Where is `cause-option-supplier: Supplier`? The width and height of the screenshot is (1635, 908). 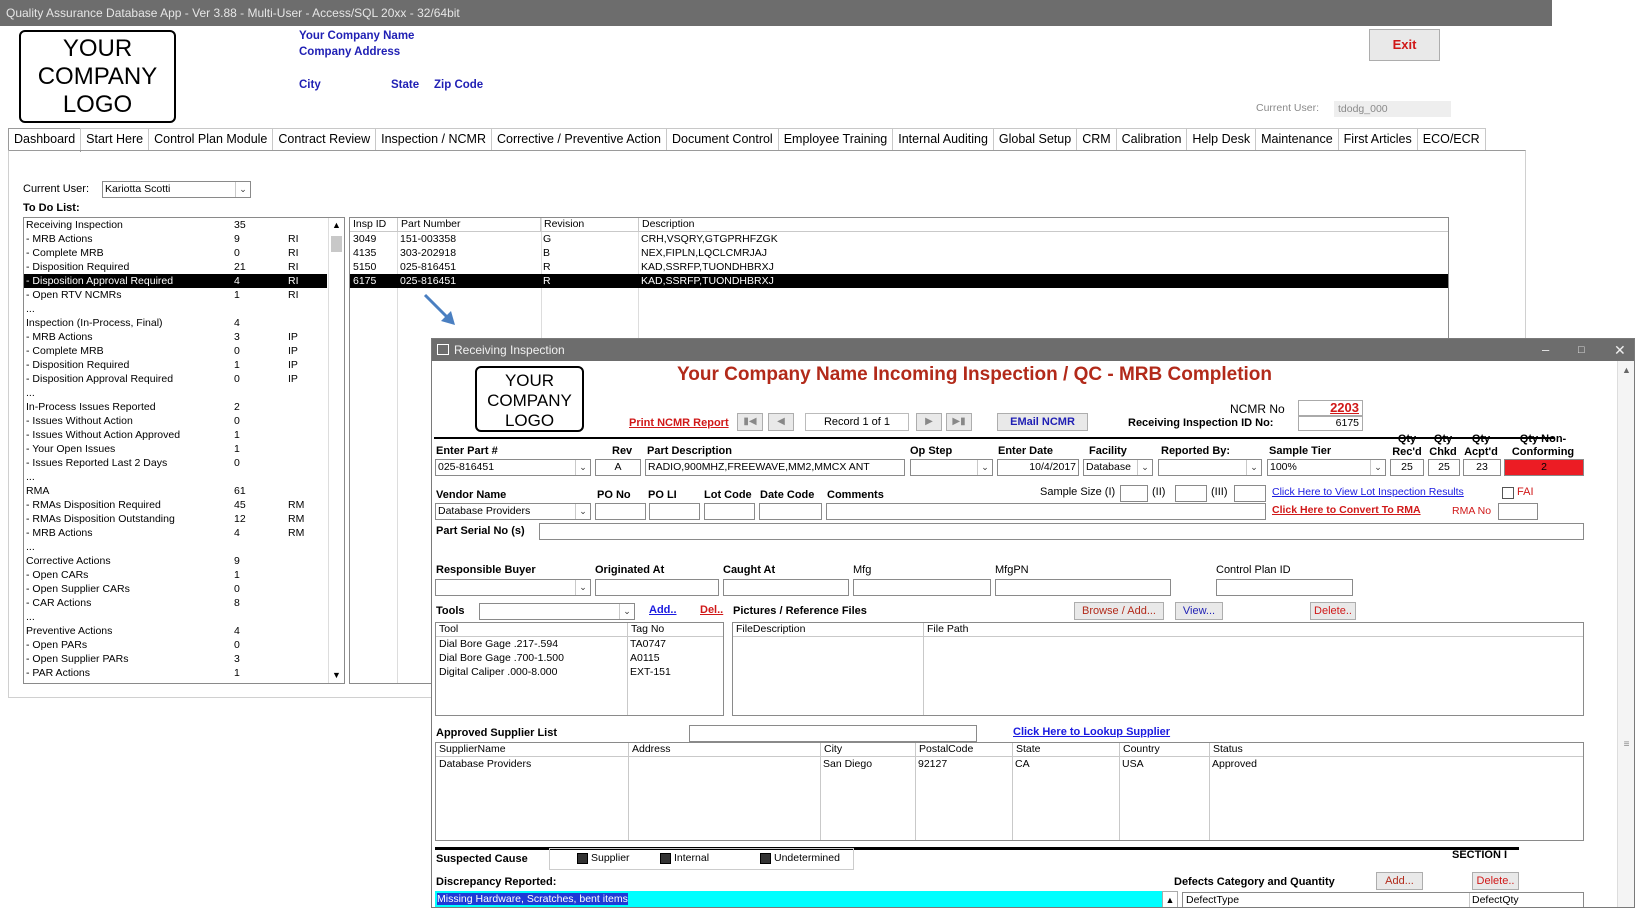 cause-option-supplier: Supplier is located at coordinates (603, 858).